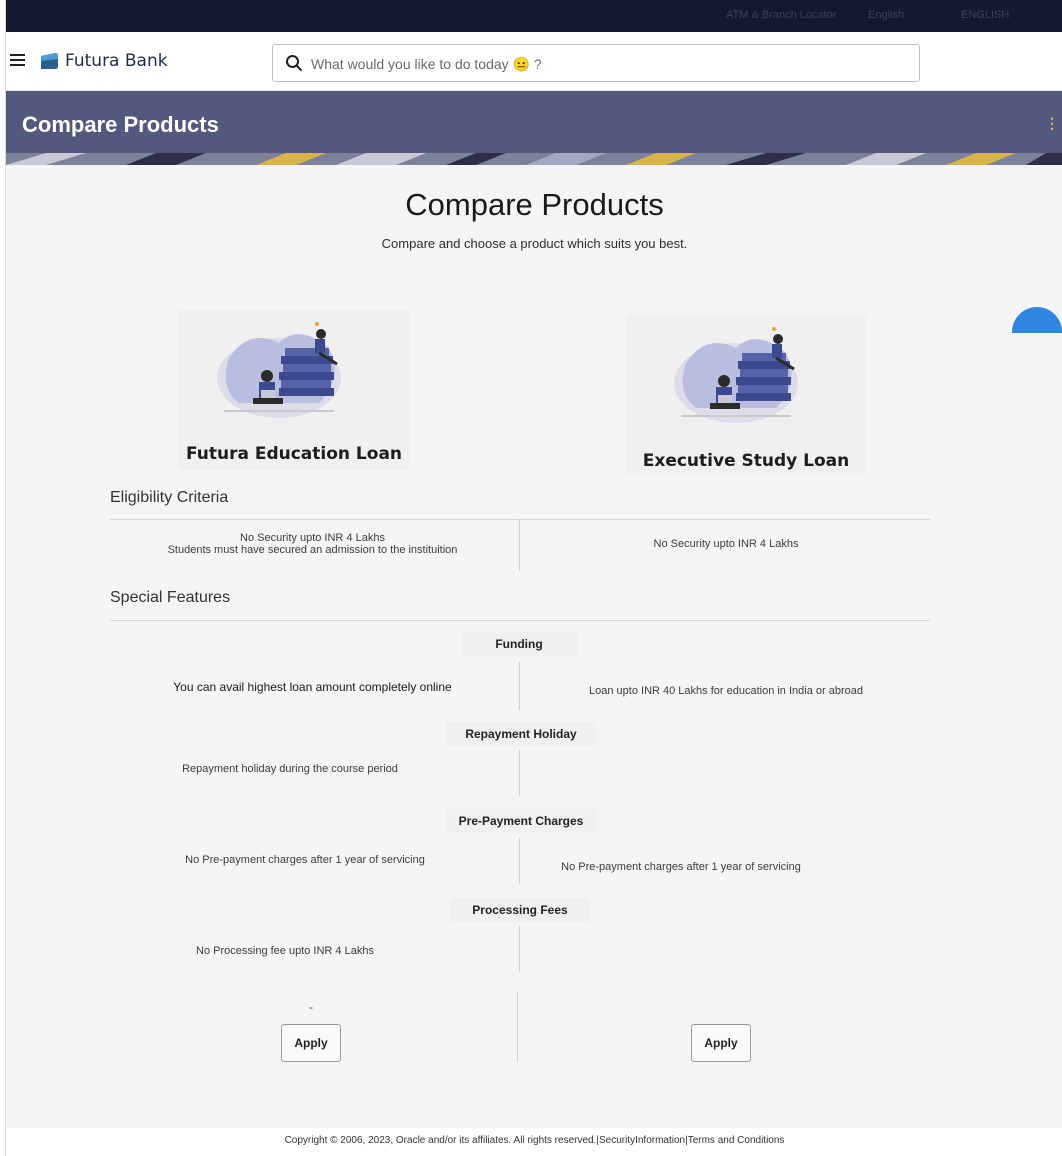 This screenshot has height=1156, width=1062. What do you see at coordinates (534, 16) in the screenshot?
I see `top-utility-bar: ATM & Branch Locator English ENGLISH` at bounding box center [534, 16].